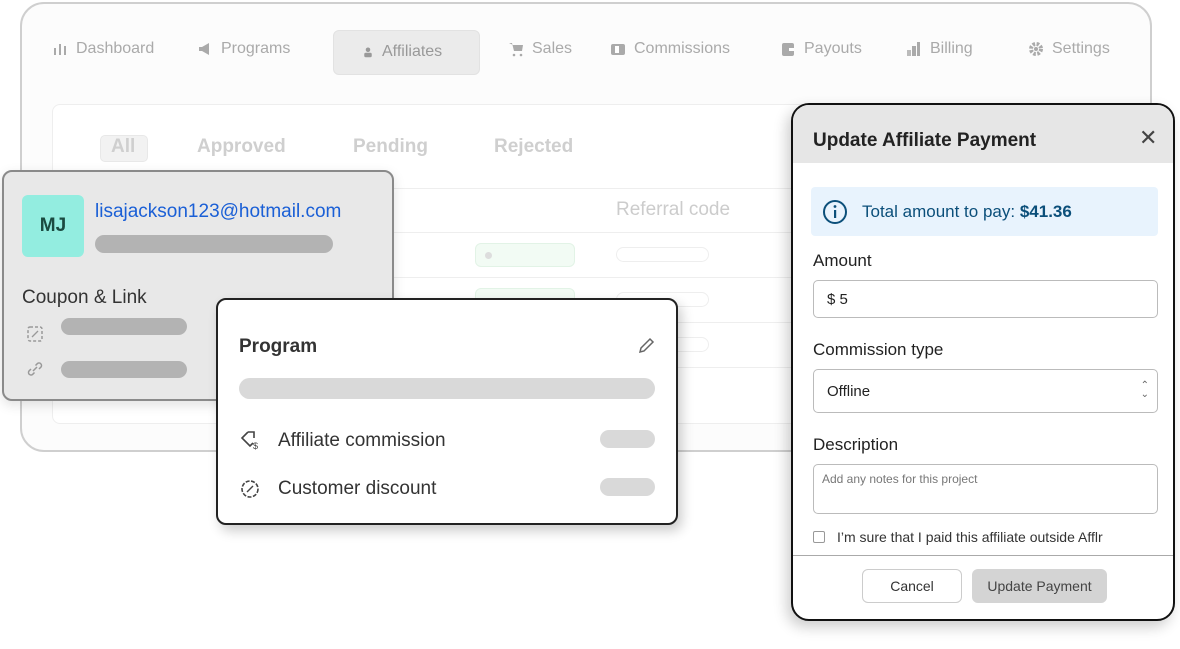  What do you see at coordinates (985, 391) in the screenshot?
I see `commission-type-select: Offline ⌃ ⌄` at bounding box center [985, 391].